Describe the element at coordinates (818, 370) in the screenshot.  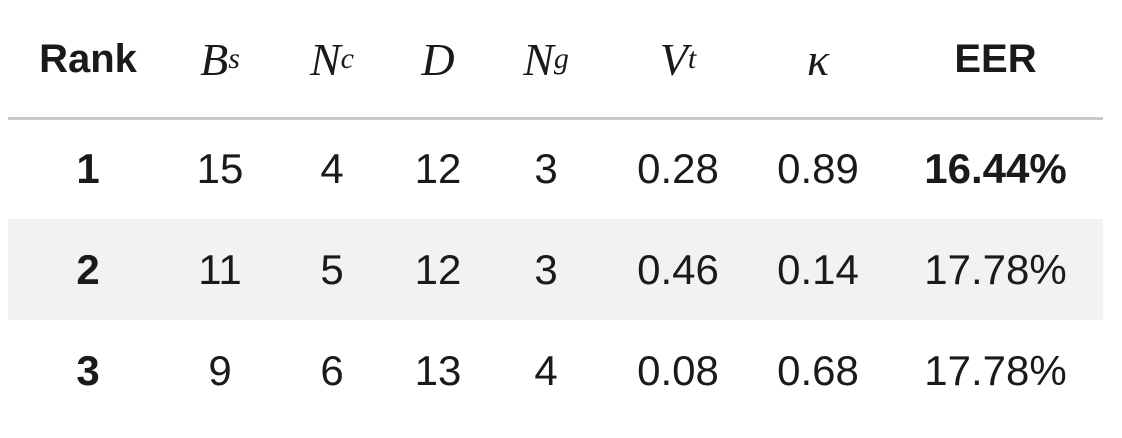
I see `cell-kappa: 0.68` at that location.